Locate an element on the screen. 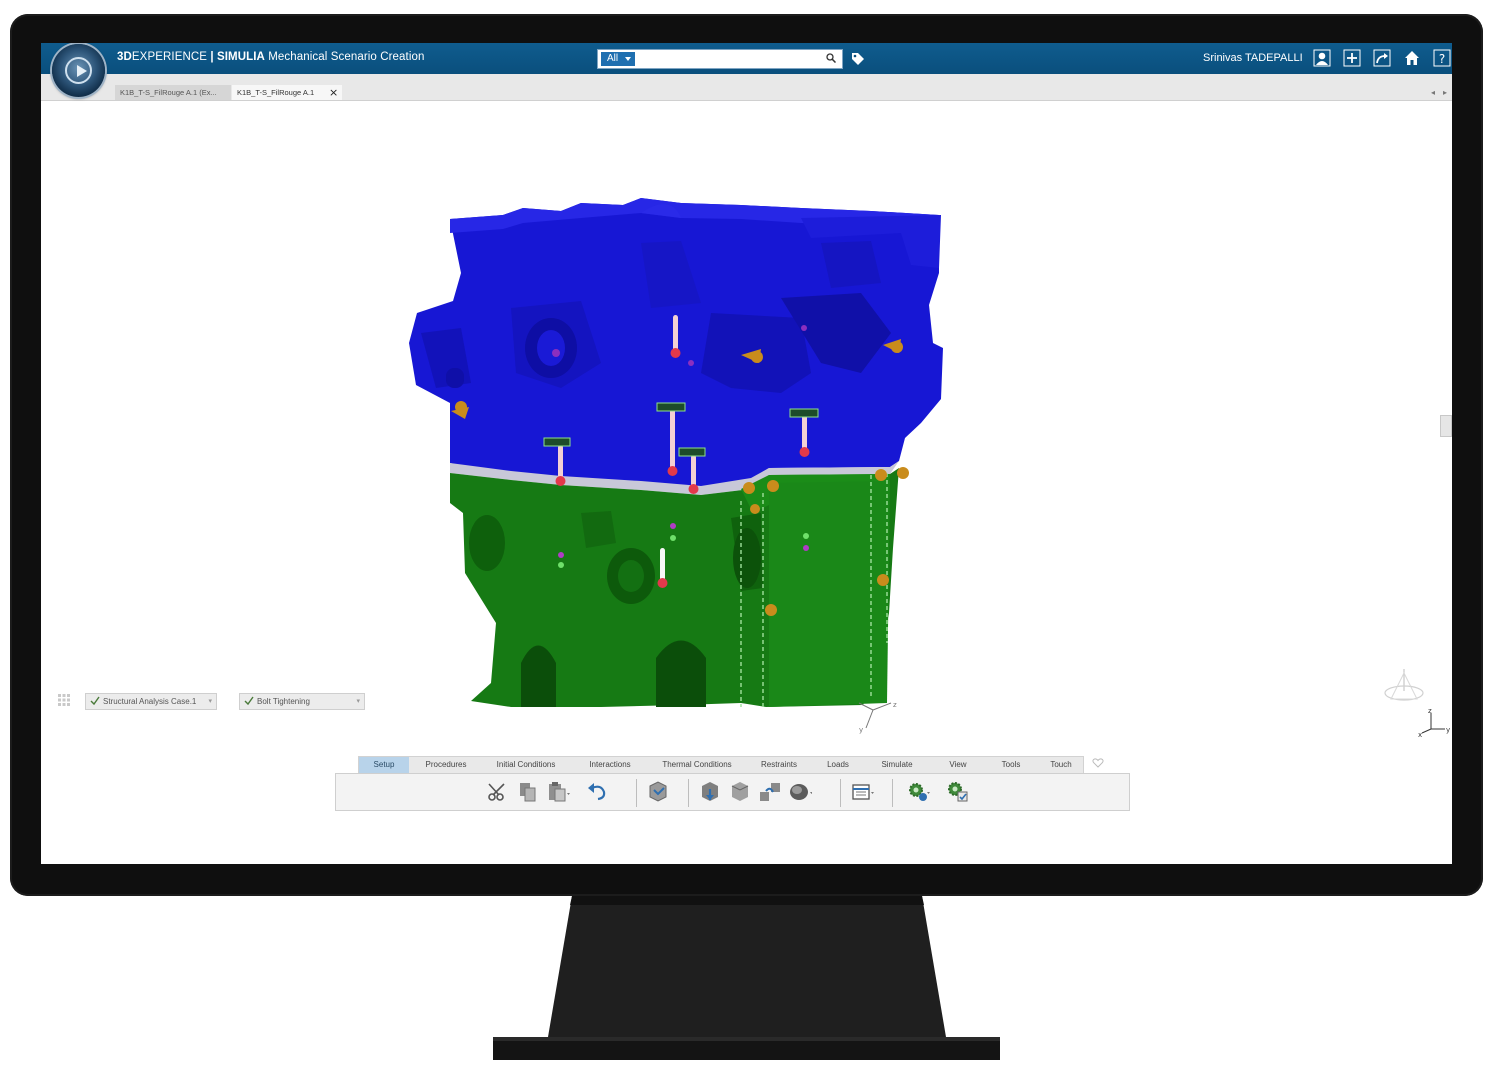 This screenshot has height=1071, width=1500. svg-text: x is located at coordinates (1420, 735).